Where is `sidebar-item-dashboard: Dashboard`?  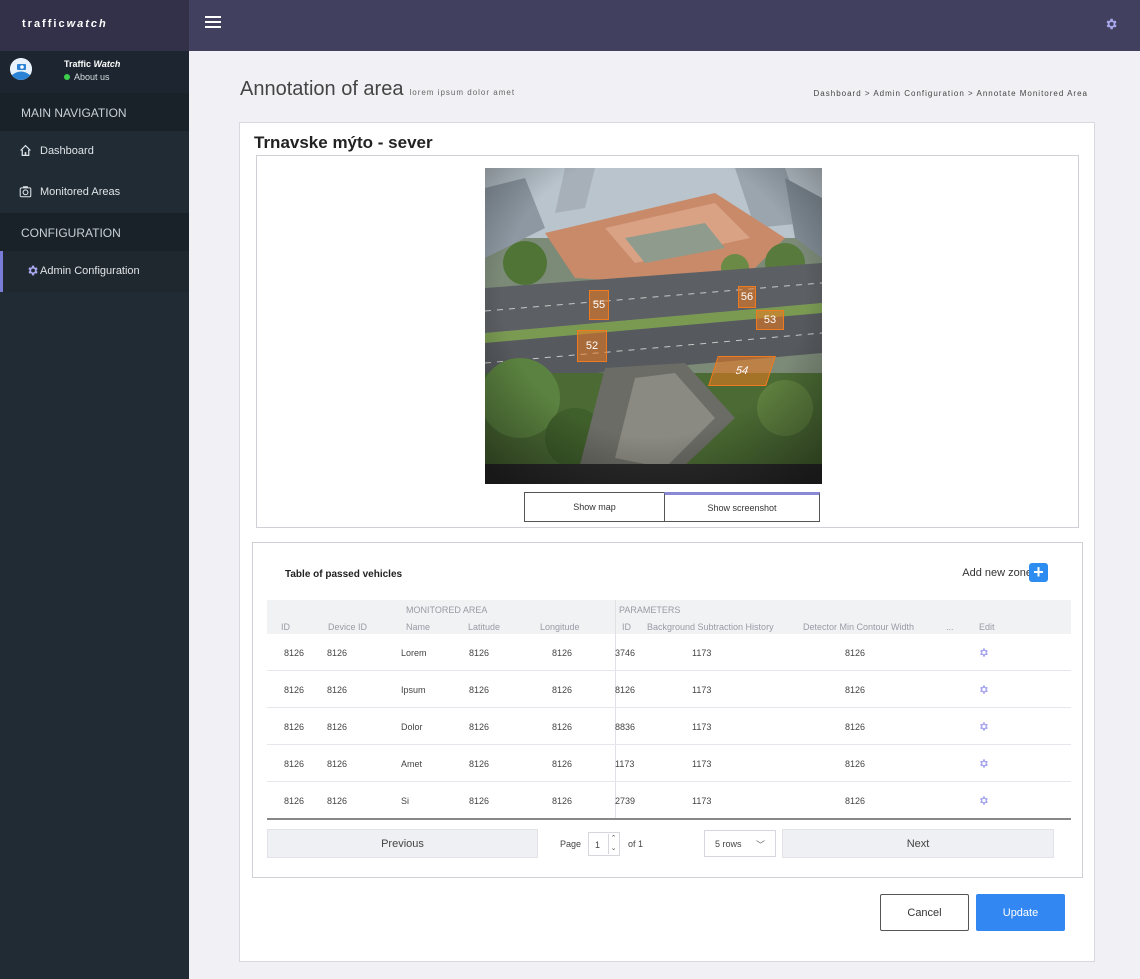 sidebar-item-dashboard: Dashboard is located at coordinates (94, 151).